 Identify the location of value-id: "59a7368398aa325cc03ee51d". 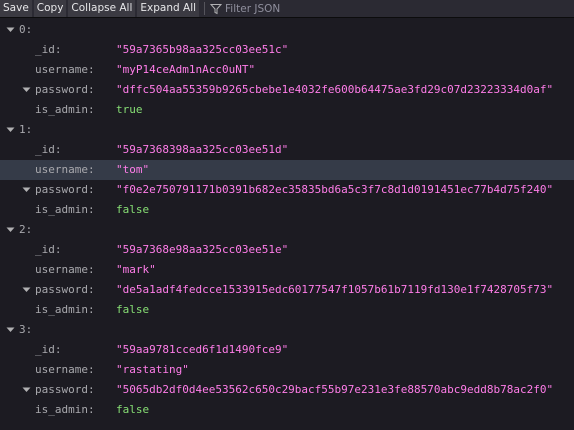
(202, 149).